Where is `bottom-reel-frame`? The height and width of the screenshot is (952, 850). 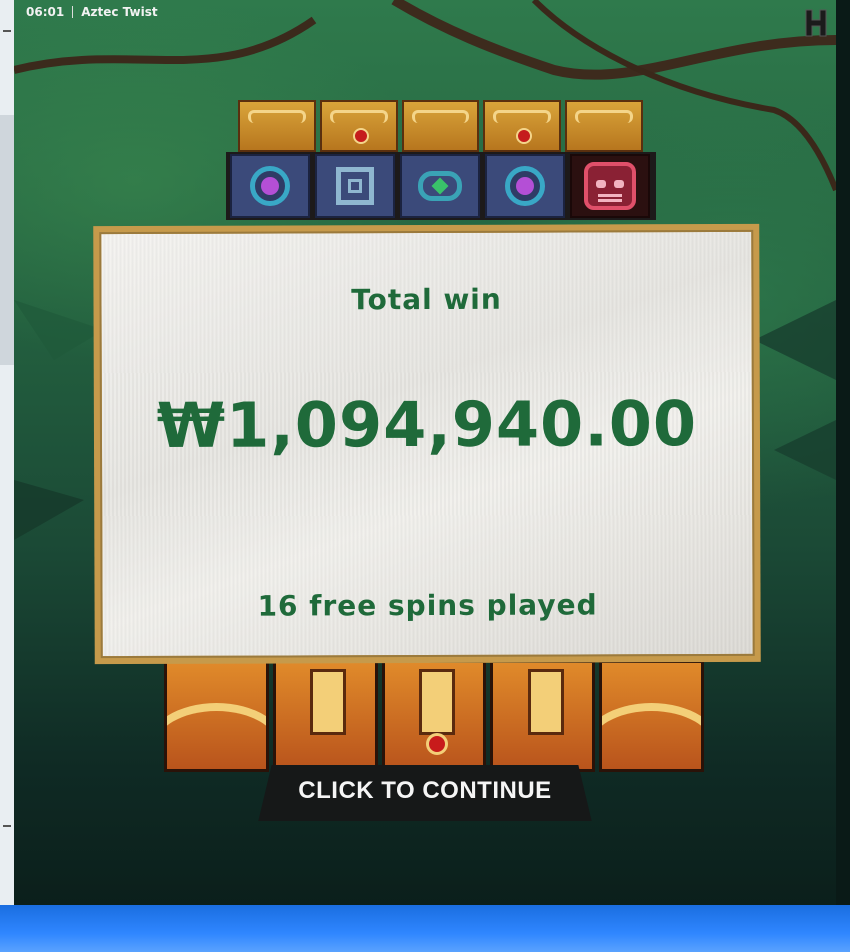 bottom-reel-frame is located at coordinates (434, 716).